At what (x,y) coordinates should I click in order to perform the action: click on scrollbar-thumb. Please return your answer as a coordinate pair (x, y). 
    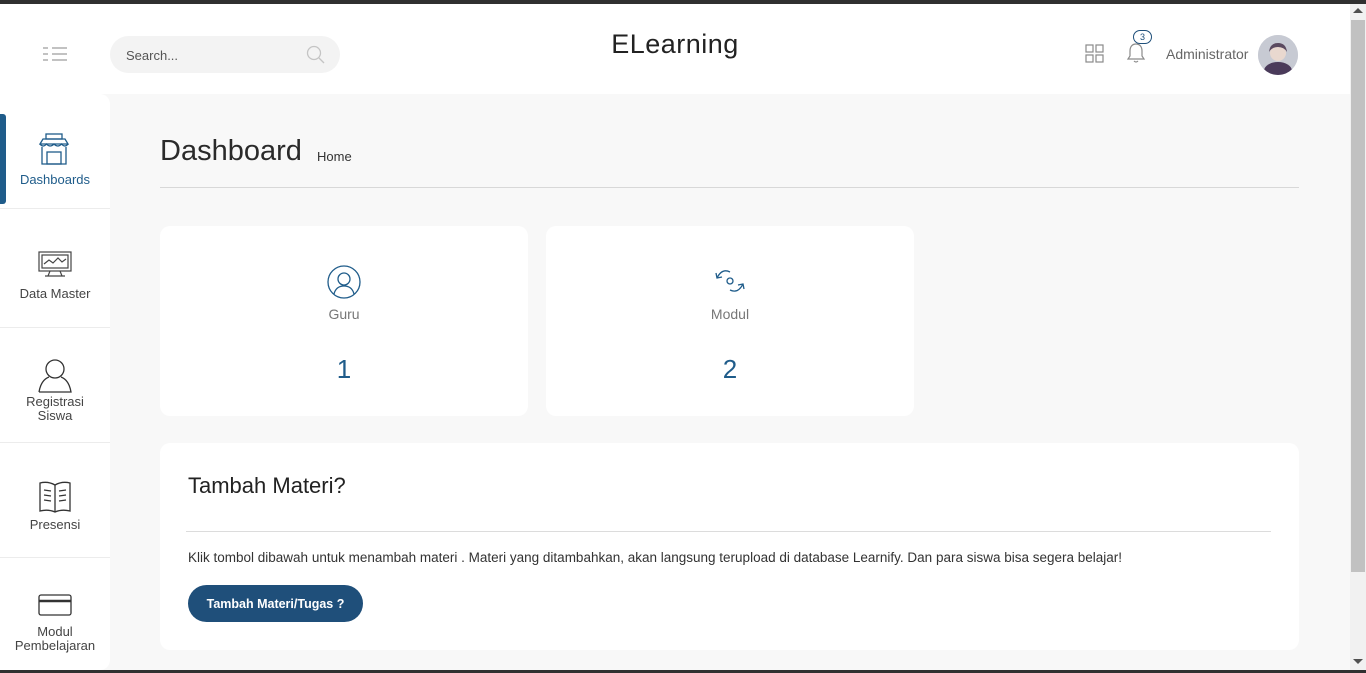
    Looking at the image, I should click on (1358, 296).